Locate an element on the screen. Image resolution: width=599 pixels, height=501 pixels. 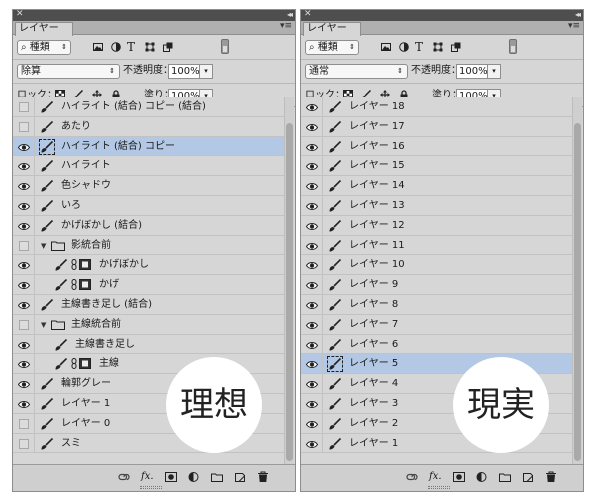
opacity-input: 100% is located at coordinates (472, 71).